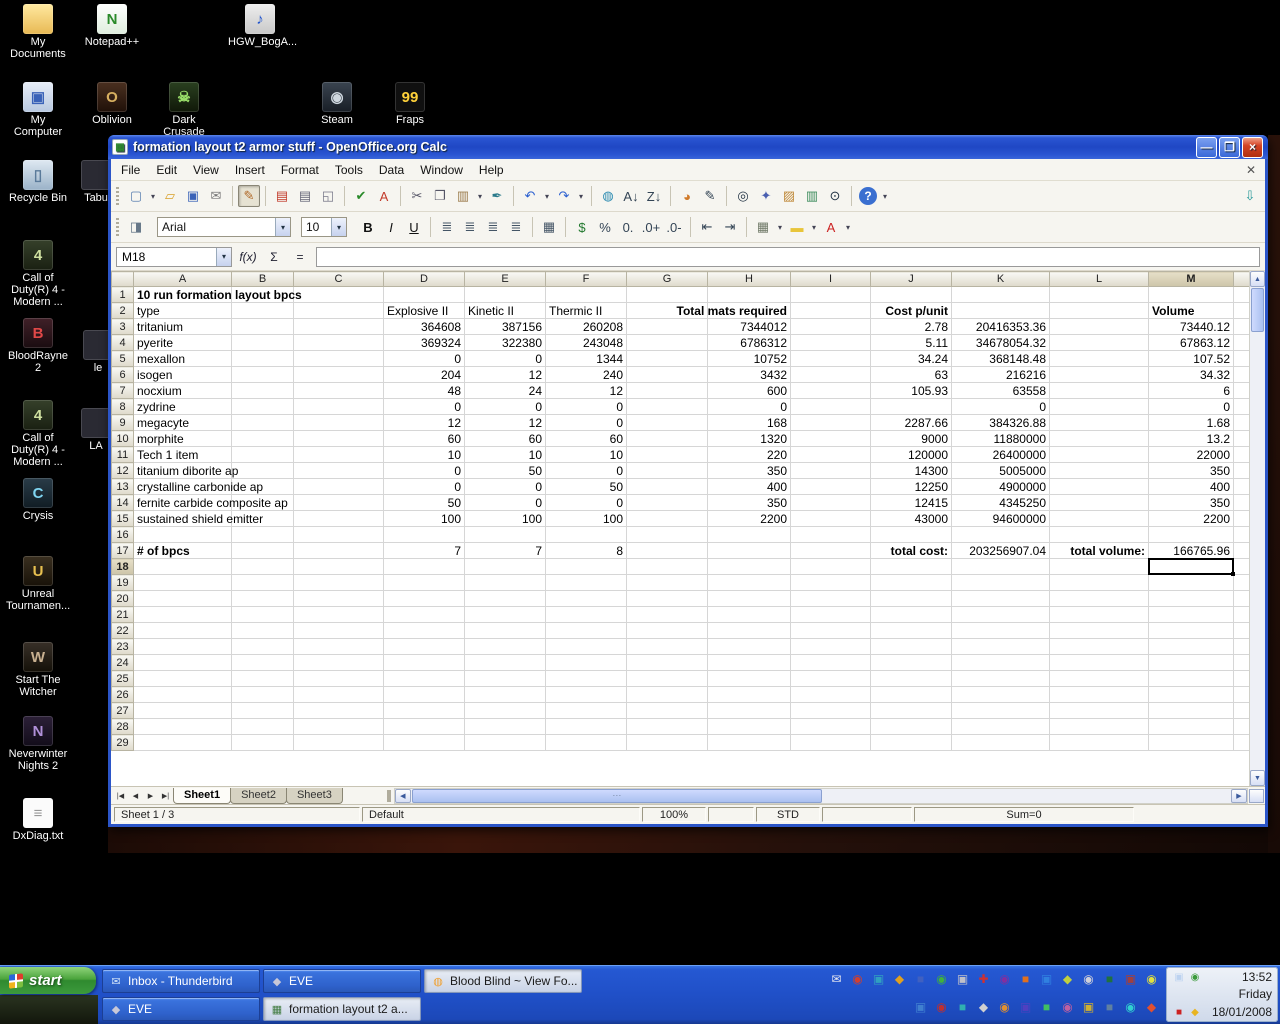  Describe the element at coordinates (388, 795) in the screenshot. I see `tab-splitter` at that location.